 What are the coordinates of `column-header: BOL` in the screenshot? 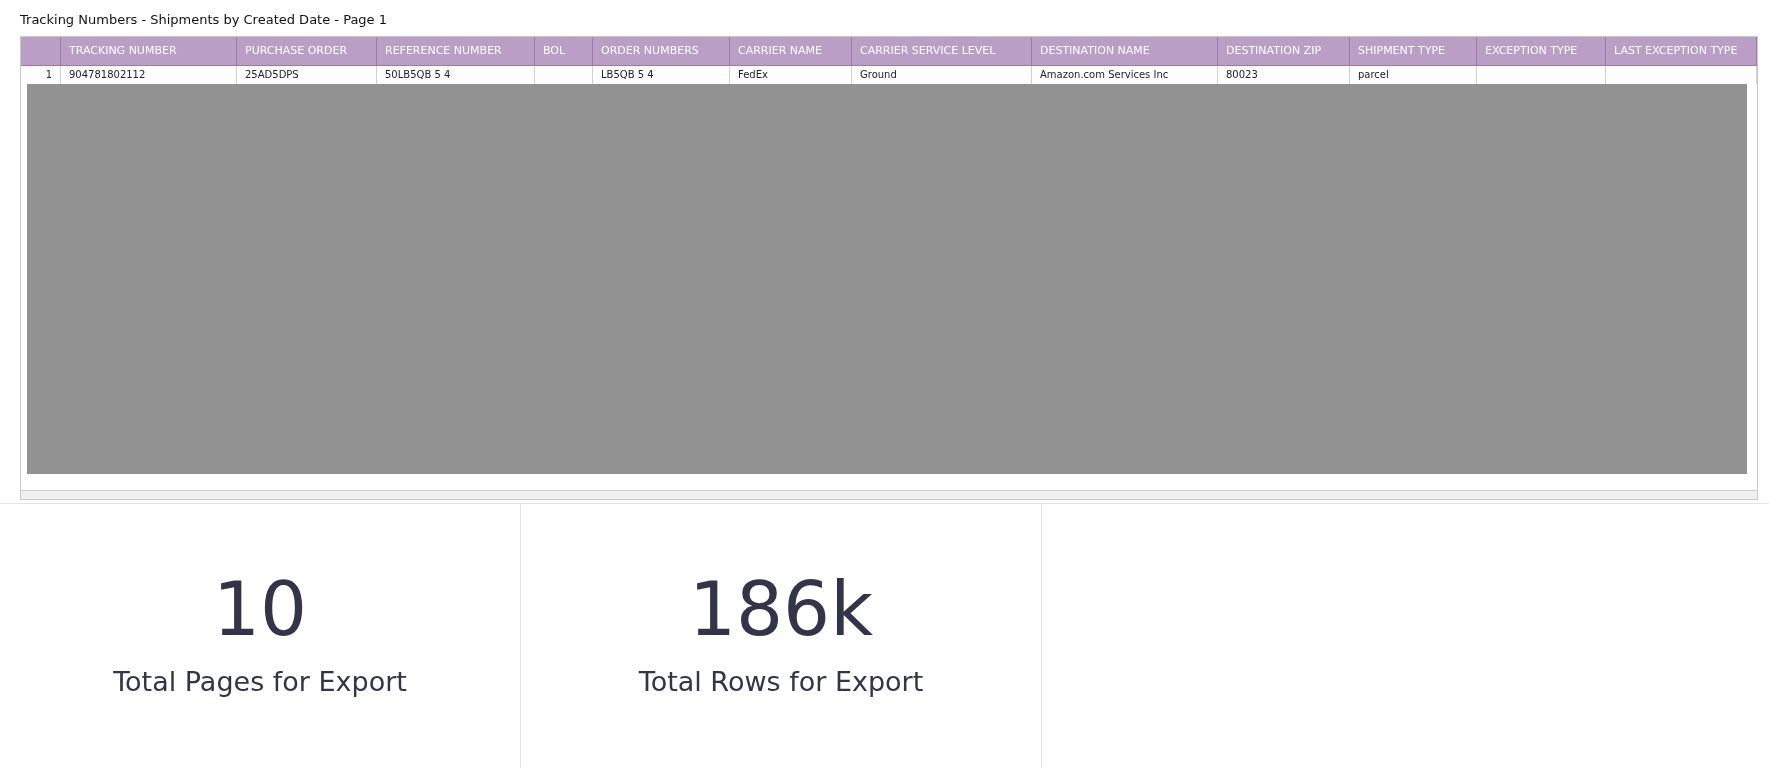 It's located at (564, 51).